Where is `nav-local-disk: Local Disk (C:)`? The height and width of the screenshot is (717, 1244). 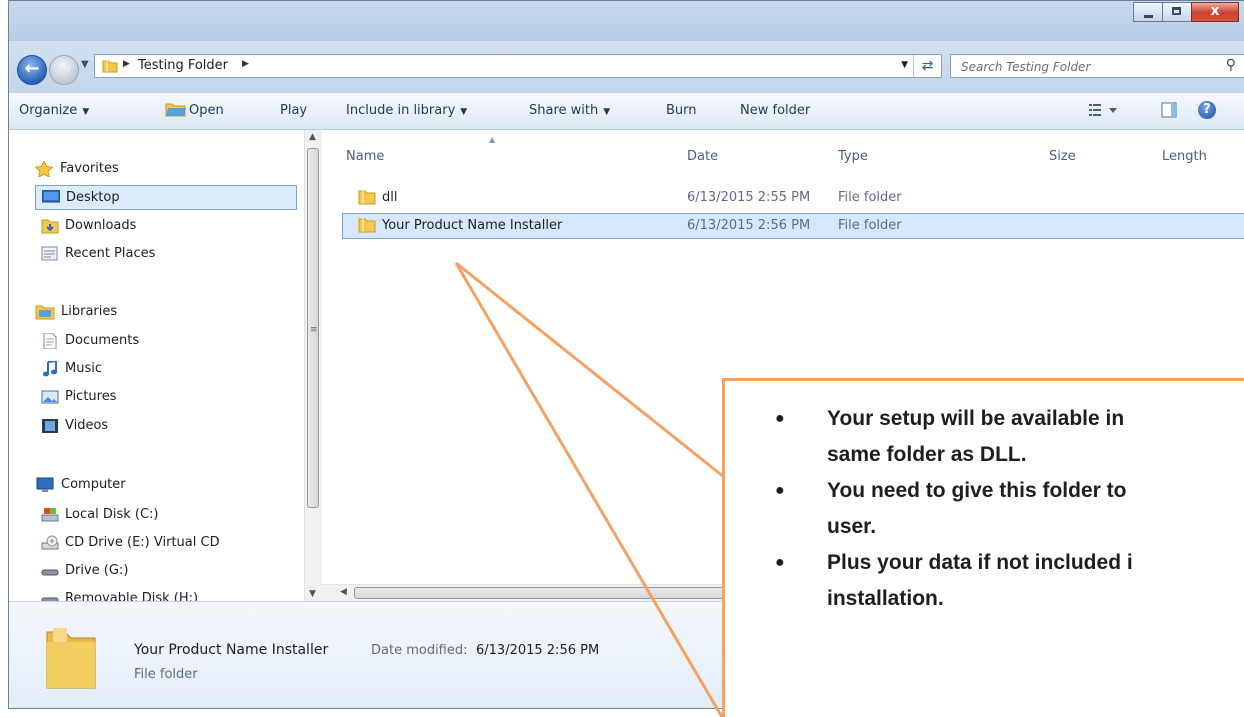
nav-local-disk: Local Disk (C:) is located at coordinates (166, 515).